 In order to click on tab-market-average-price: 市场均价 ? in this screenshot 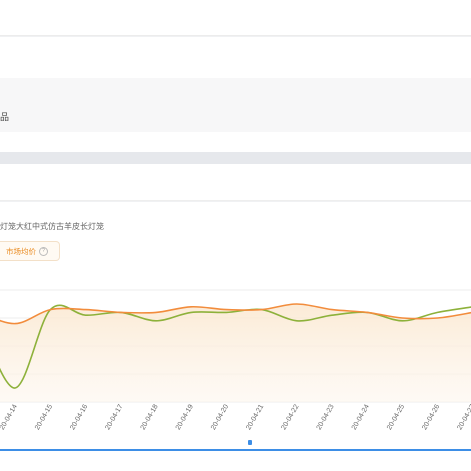, I will do `click(30, 251)`.